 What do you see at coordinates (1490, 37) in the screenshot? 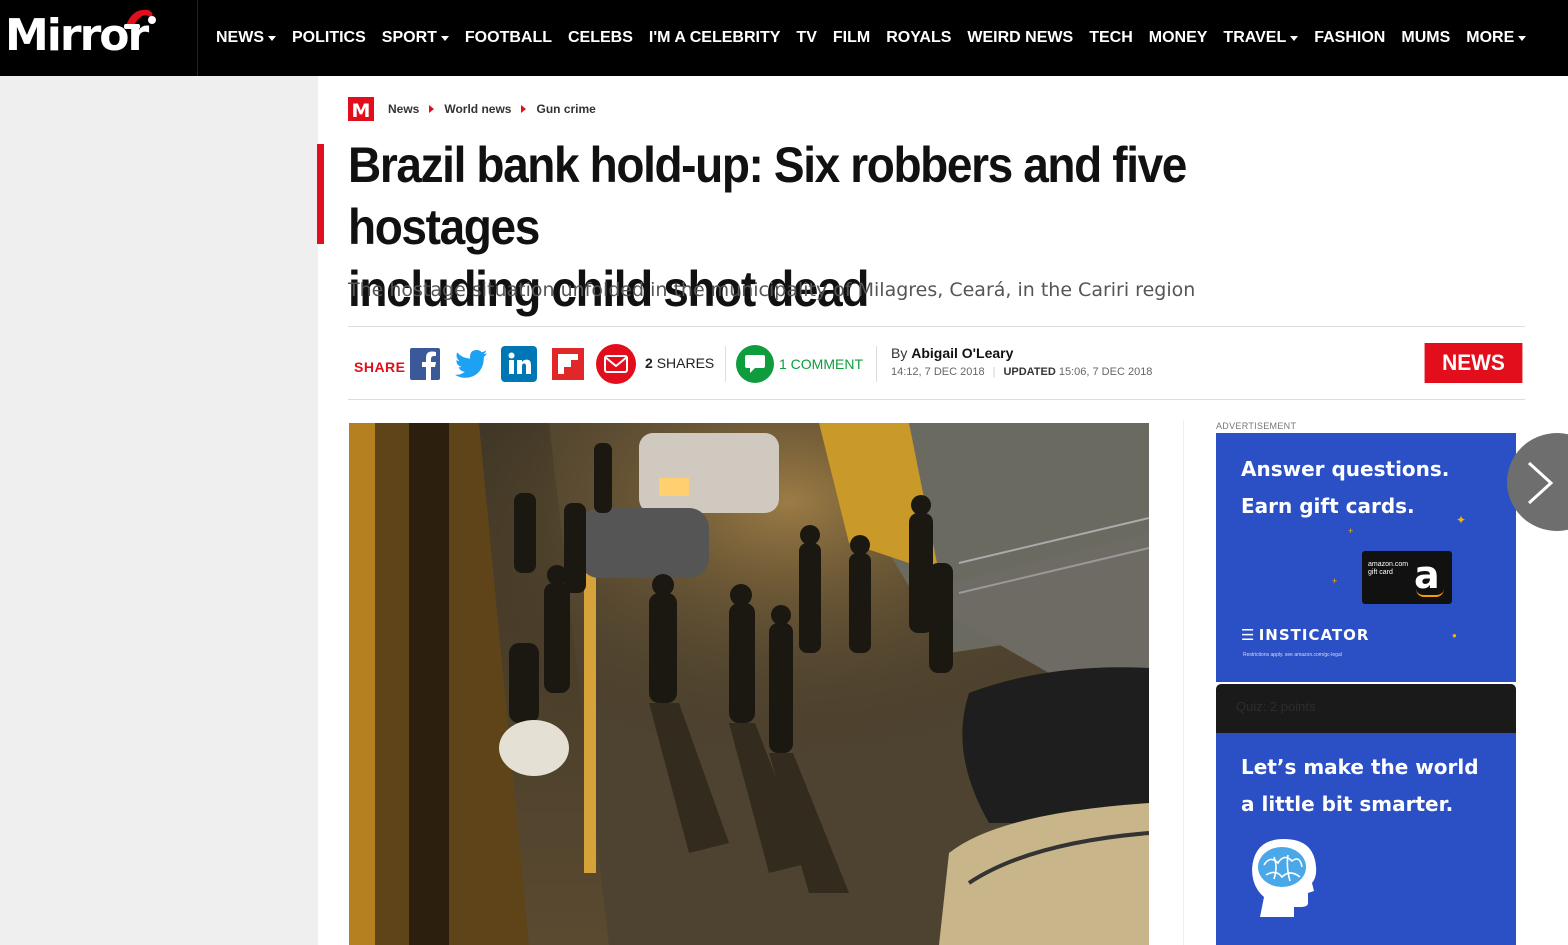
I see `nav-item-label: MORE` at bounding box center [1490, 37].